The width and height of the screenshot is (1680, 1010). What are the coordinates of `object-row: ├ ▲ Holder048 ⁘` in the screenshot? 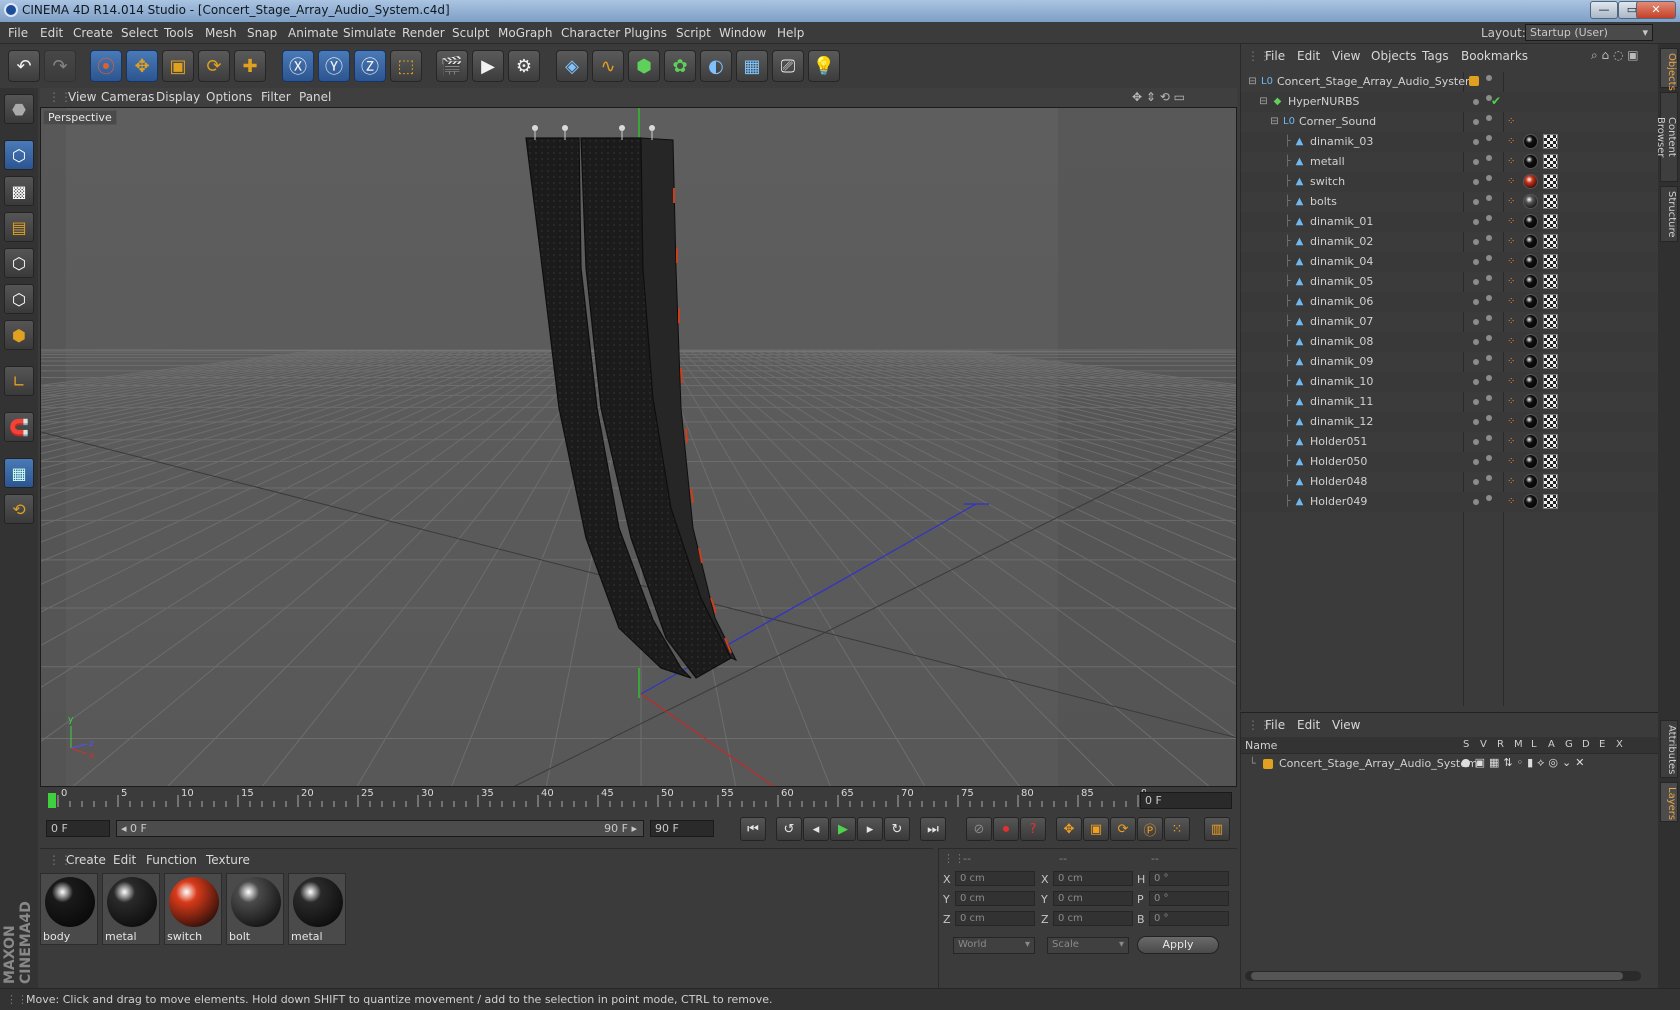 It's located at (1450, 482).